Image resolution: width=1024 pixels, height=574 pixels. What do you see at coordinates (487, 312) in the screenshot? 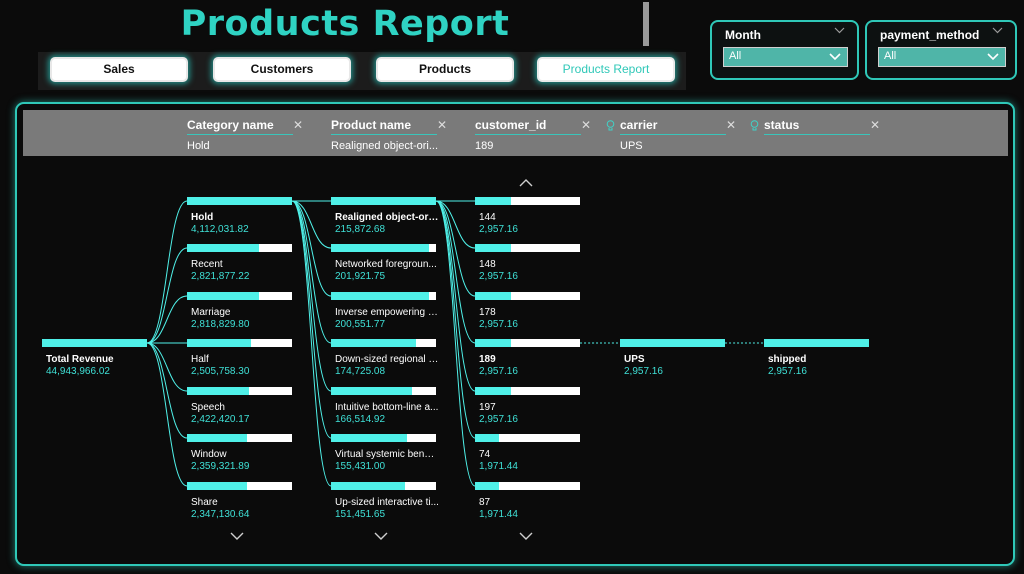
I see `node-label: 178` at bounding box center [487, 312].